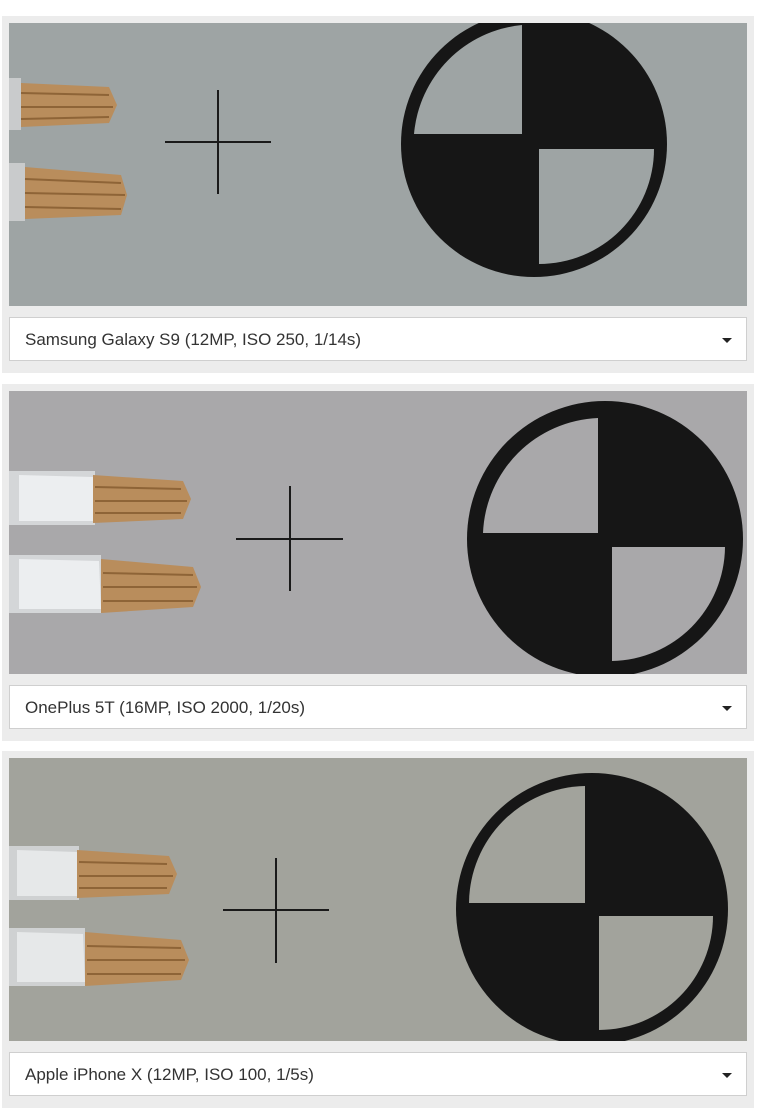  What do you see at coordinates (378, 339) in the screenshot?
I see `camera-select: Samsung Galaxy S9 (12MP, ISO 250, 1/14s)` at bounding box center [378, 339].